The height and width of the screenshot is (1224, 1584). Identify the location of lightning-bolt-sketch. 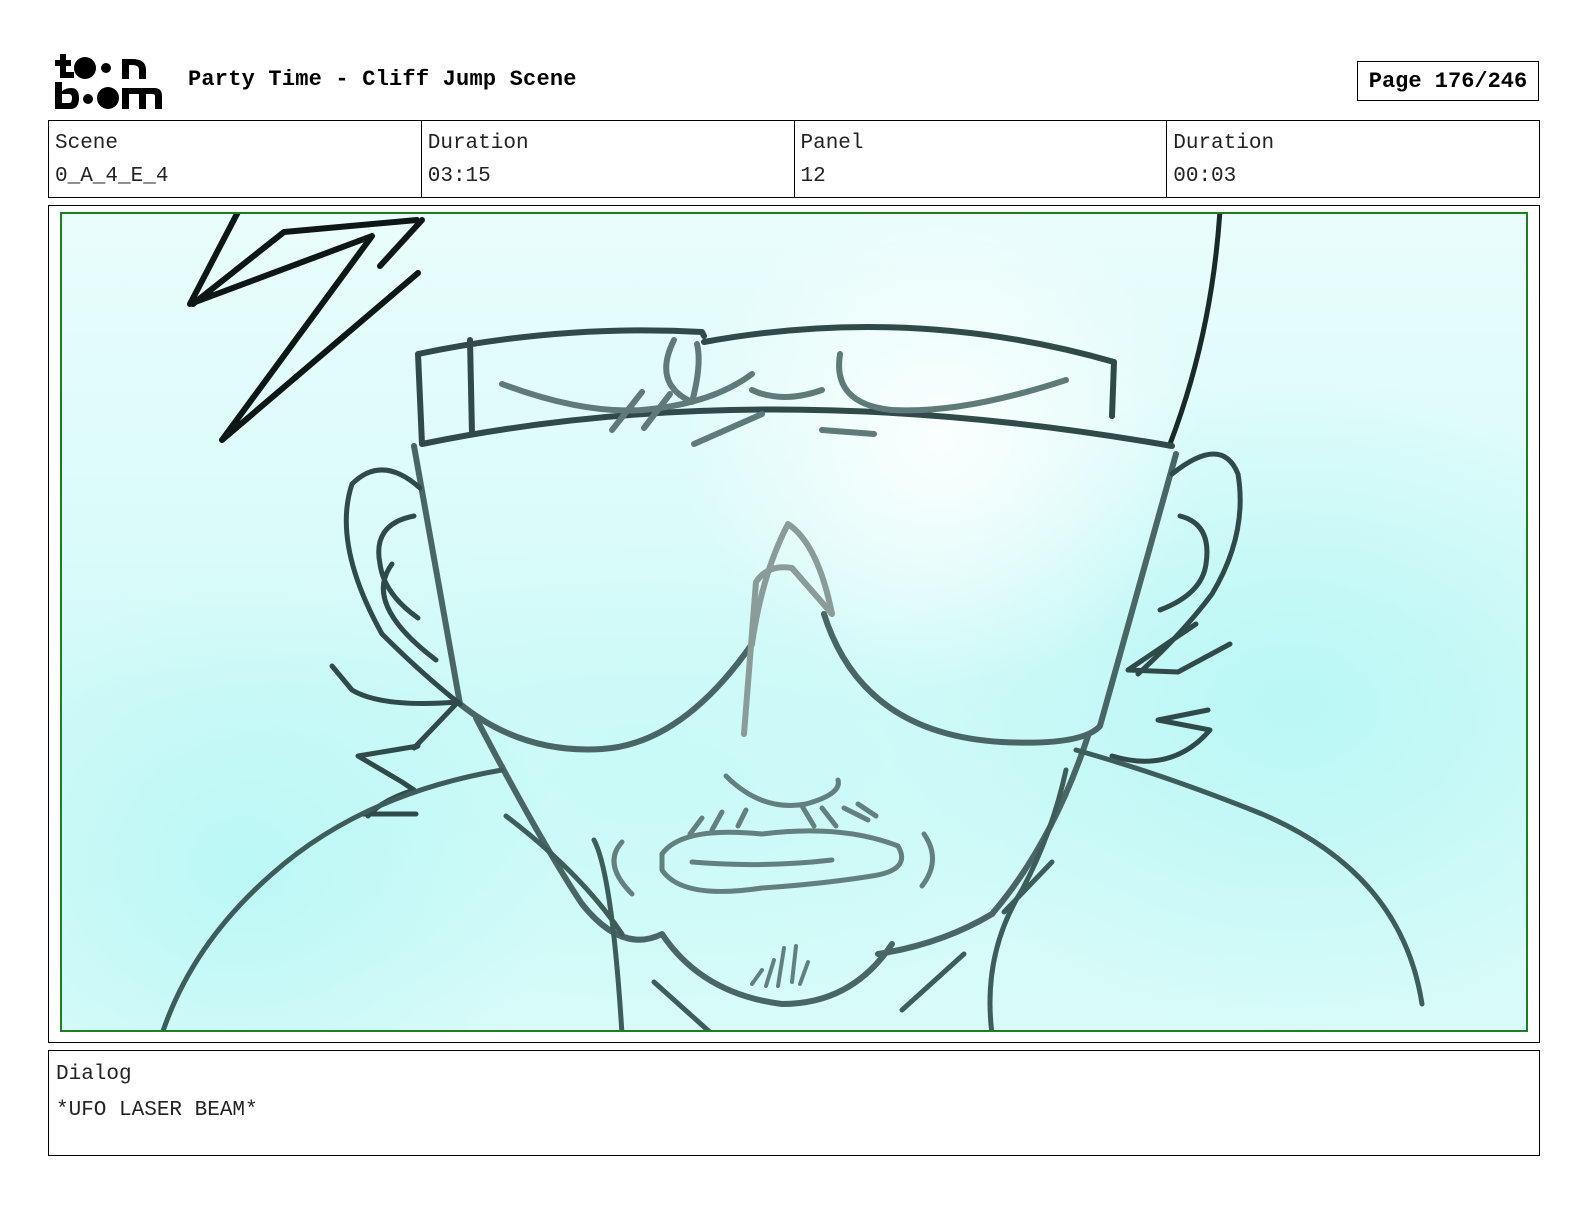
(306, 328).